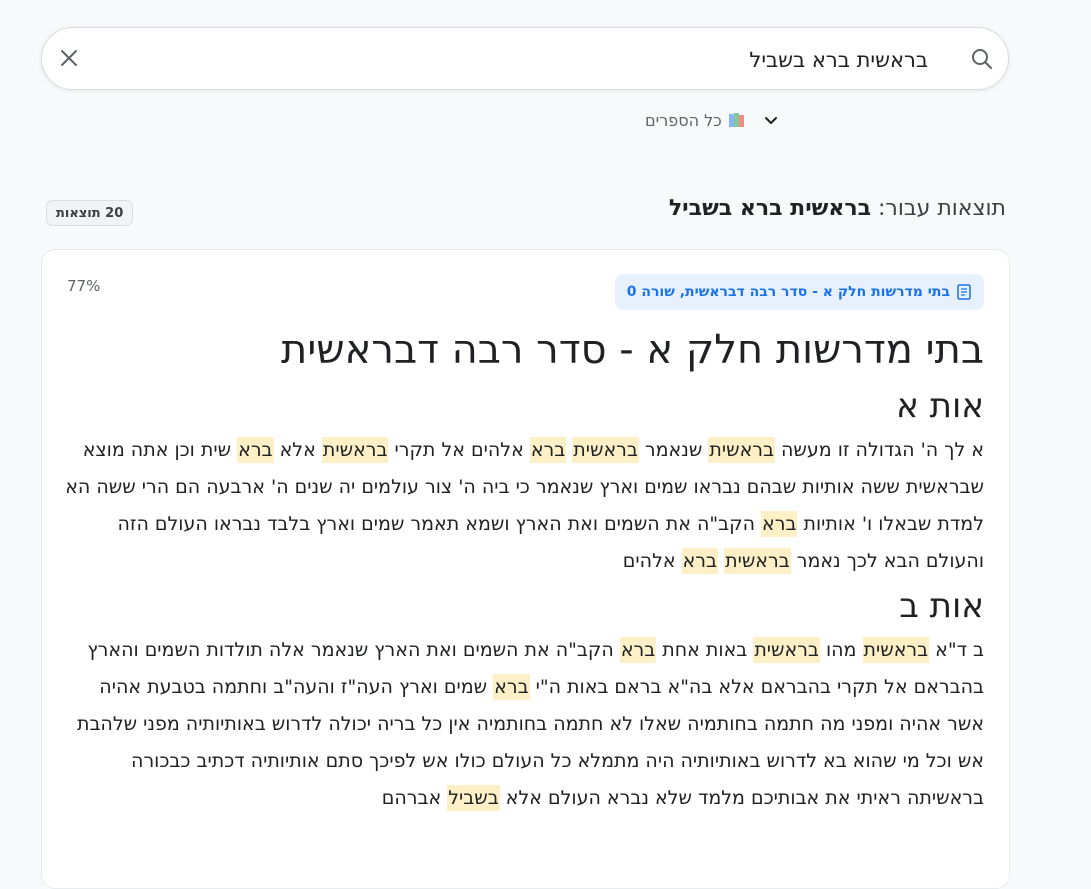 This screenshot has width=1091, height=889. Describe the element at coordinates (683, 120) in the screenshot. I see `scope-label: כל הספרים` at that location.